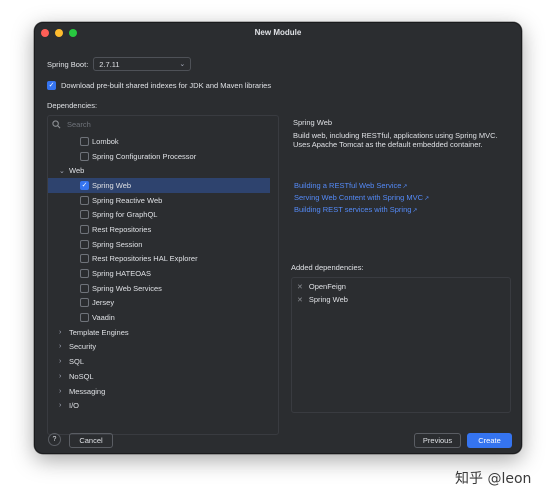  What do you see at coordinates (125, 215) in the screenshot?
I see `dependency-label: Spring for GraphQL` at bounding box center [125, 215].